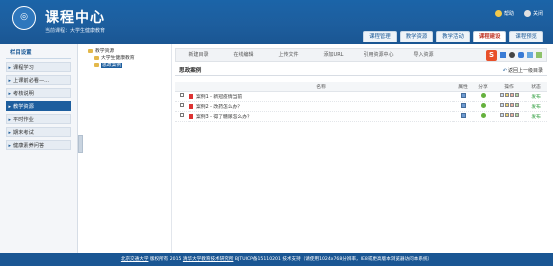  Describe the element at coordinates (489, 36) in the screenshot. I see `tab-course-building: 课程建设` at that location.